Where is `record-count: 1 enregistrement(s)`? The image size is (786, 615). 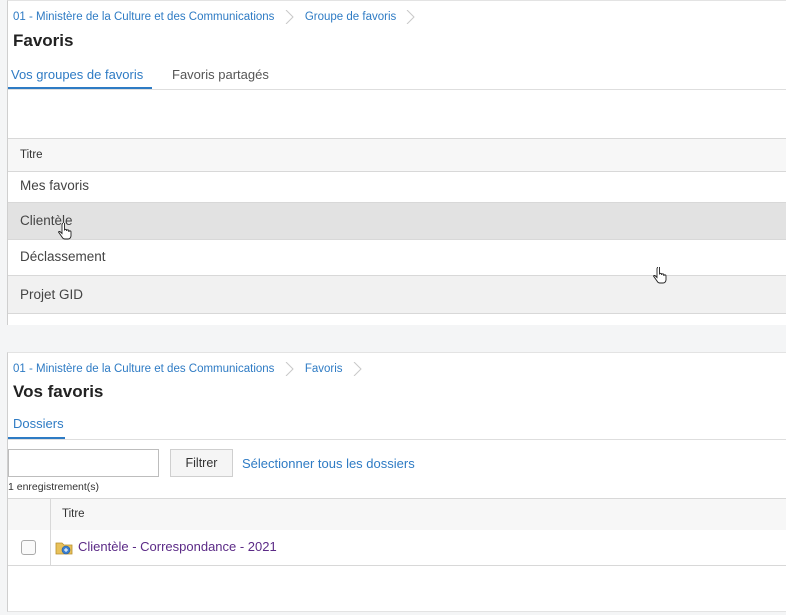
record-count: 1 enregistrement(s) is located at coordinates (54, 487).